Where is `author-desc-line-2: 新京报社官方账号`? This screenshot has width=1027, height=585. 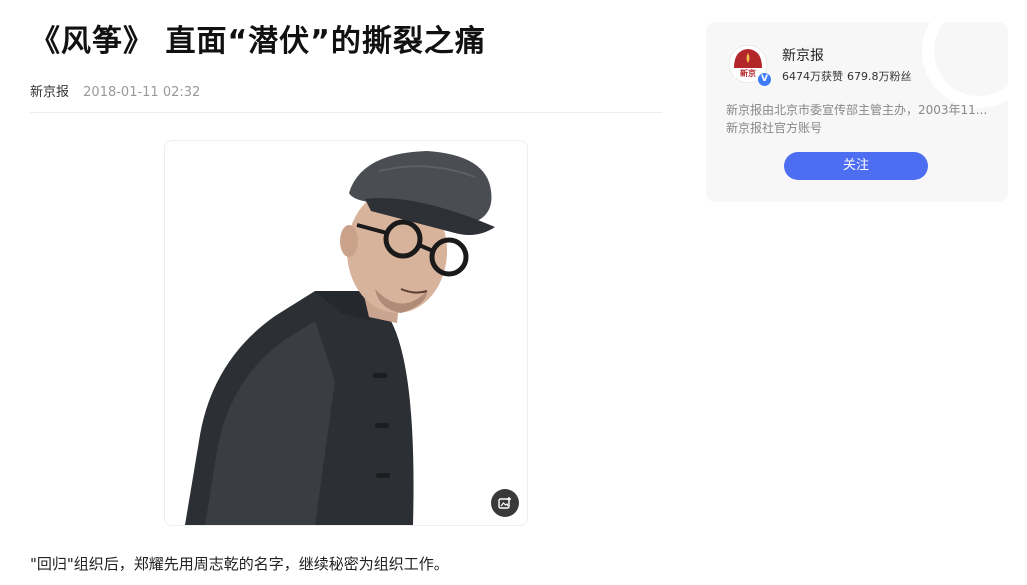
author-desc-line-2: 新京报社官方账号 is located at coordinates (774, 128).